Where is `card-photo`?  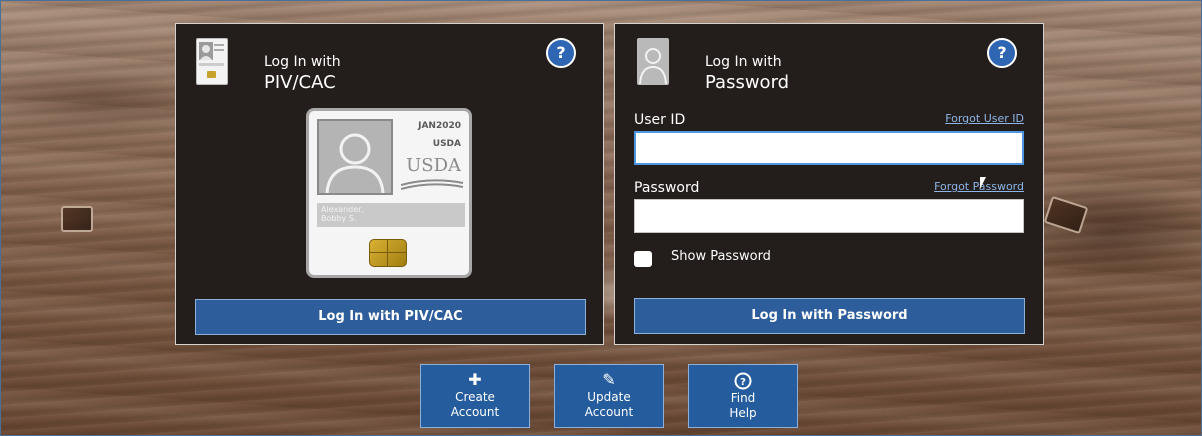 card-photo is located at coordinates (355, 157).